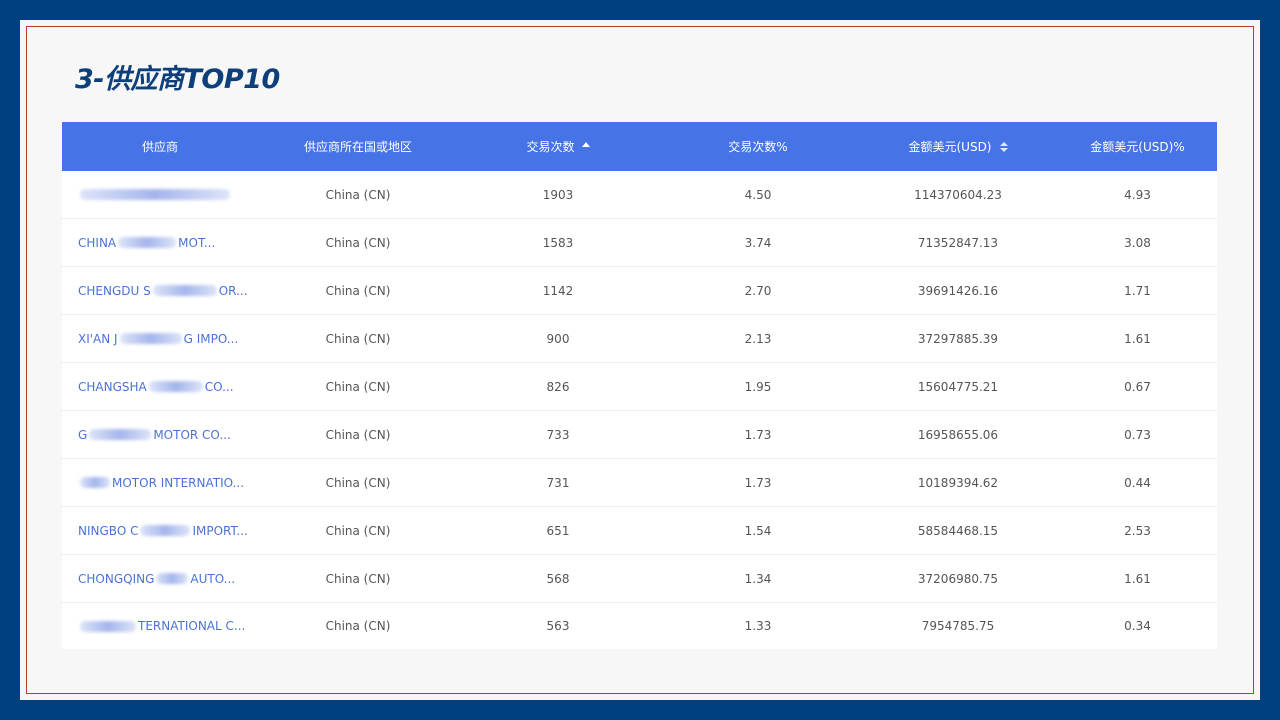 Image resolution: width=1280 pixels, height=720 pixels. I want to click on header-label: 供应商所在国或地区, so click(357, 147).